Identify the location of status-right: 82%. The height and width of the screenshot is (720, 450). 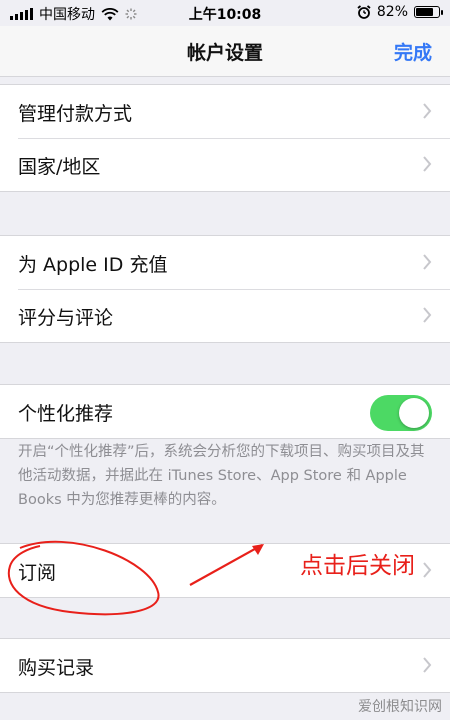
(400, 12).